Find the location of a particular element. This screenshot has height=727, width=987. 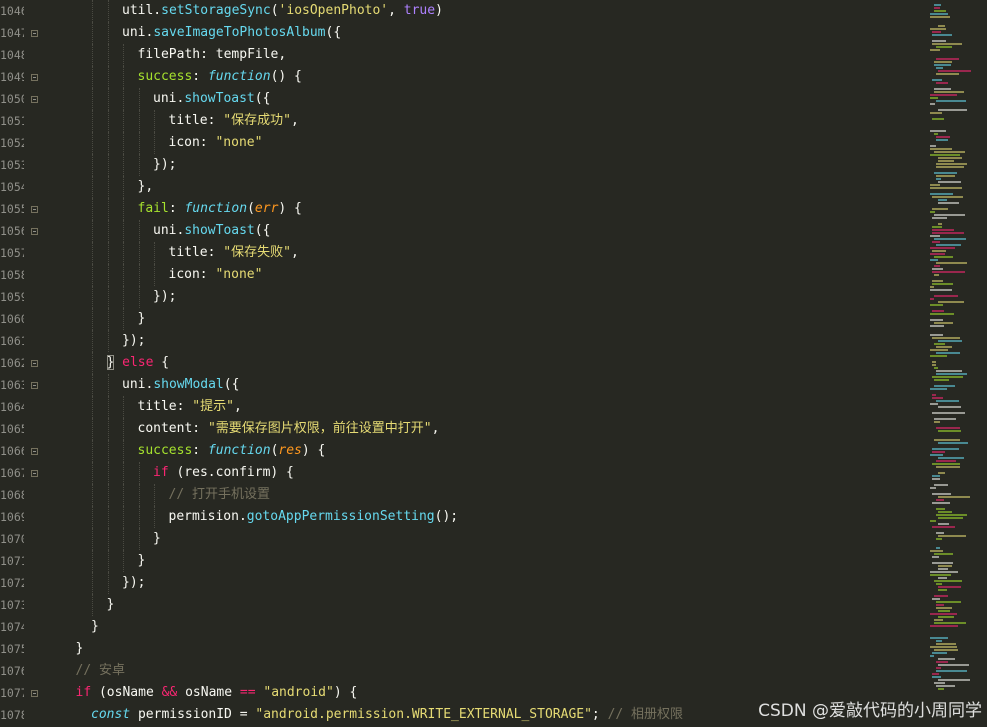

minimap is located at coordinates (956, 363).